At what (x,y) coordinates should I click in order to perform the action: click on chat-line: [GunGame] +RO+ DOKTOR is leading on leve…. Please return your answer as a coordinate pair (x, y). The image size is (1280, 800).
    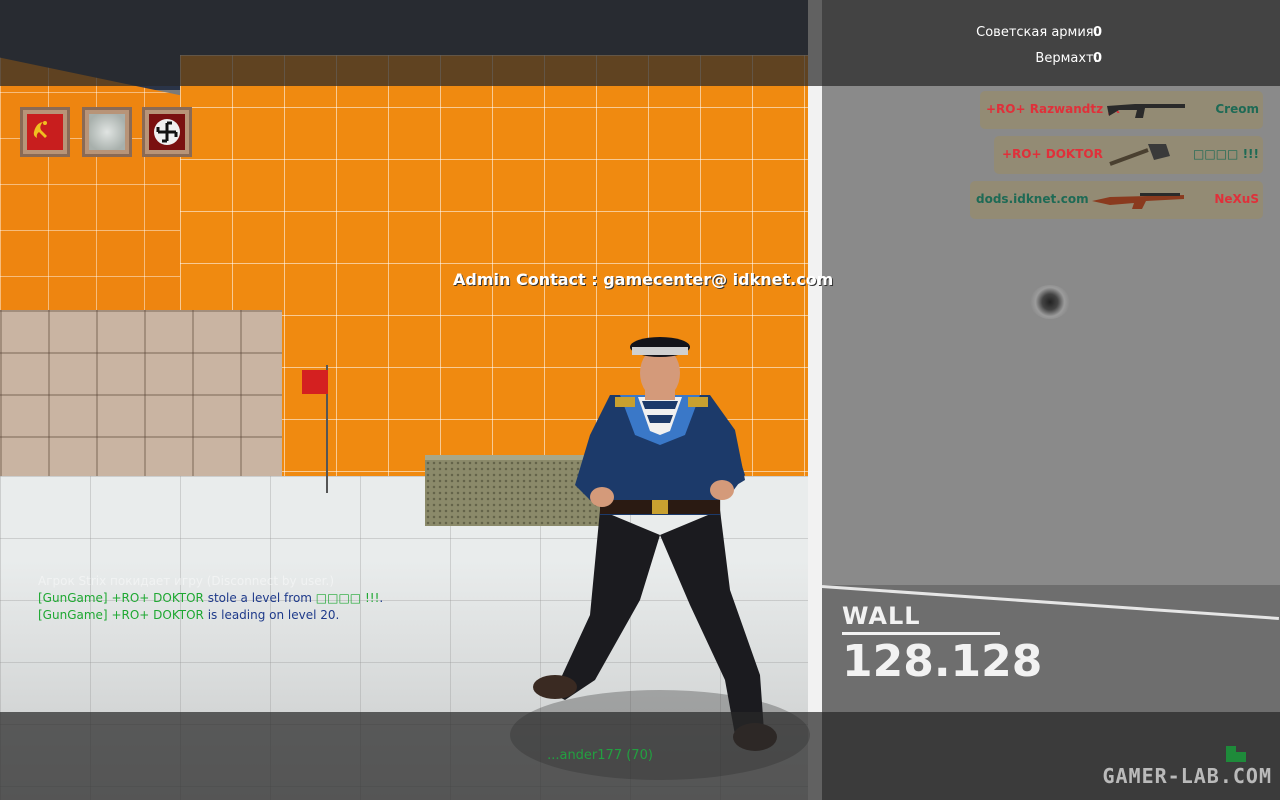
    Looking at the image, I should click on (188, 615).